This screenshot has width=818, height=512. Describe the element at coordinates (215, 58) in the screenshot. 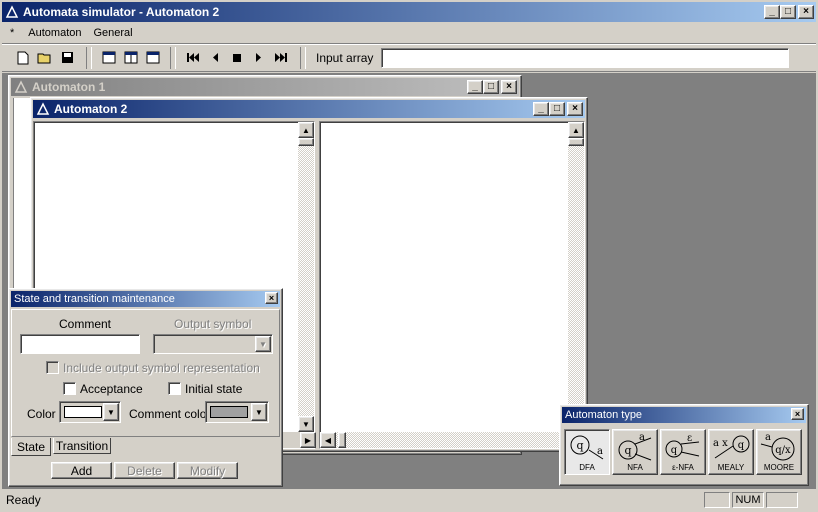

I see `prev-step-icon` at that location.